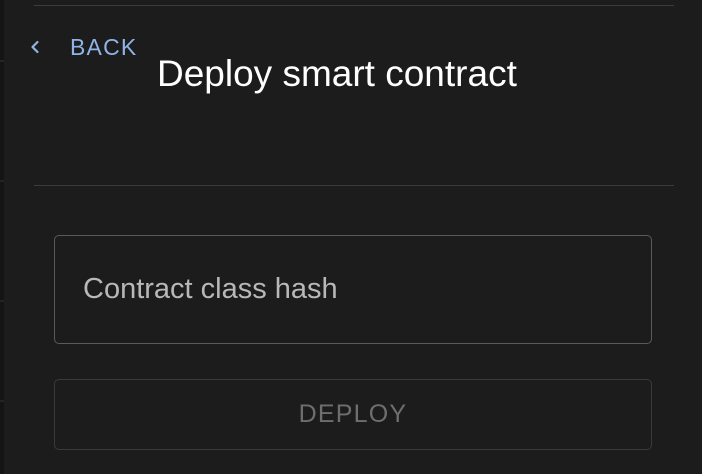 Image resolution: width=702 pixels, height=474 pixels. I want to click on back-button: BACK, so click(82, 47).